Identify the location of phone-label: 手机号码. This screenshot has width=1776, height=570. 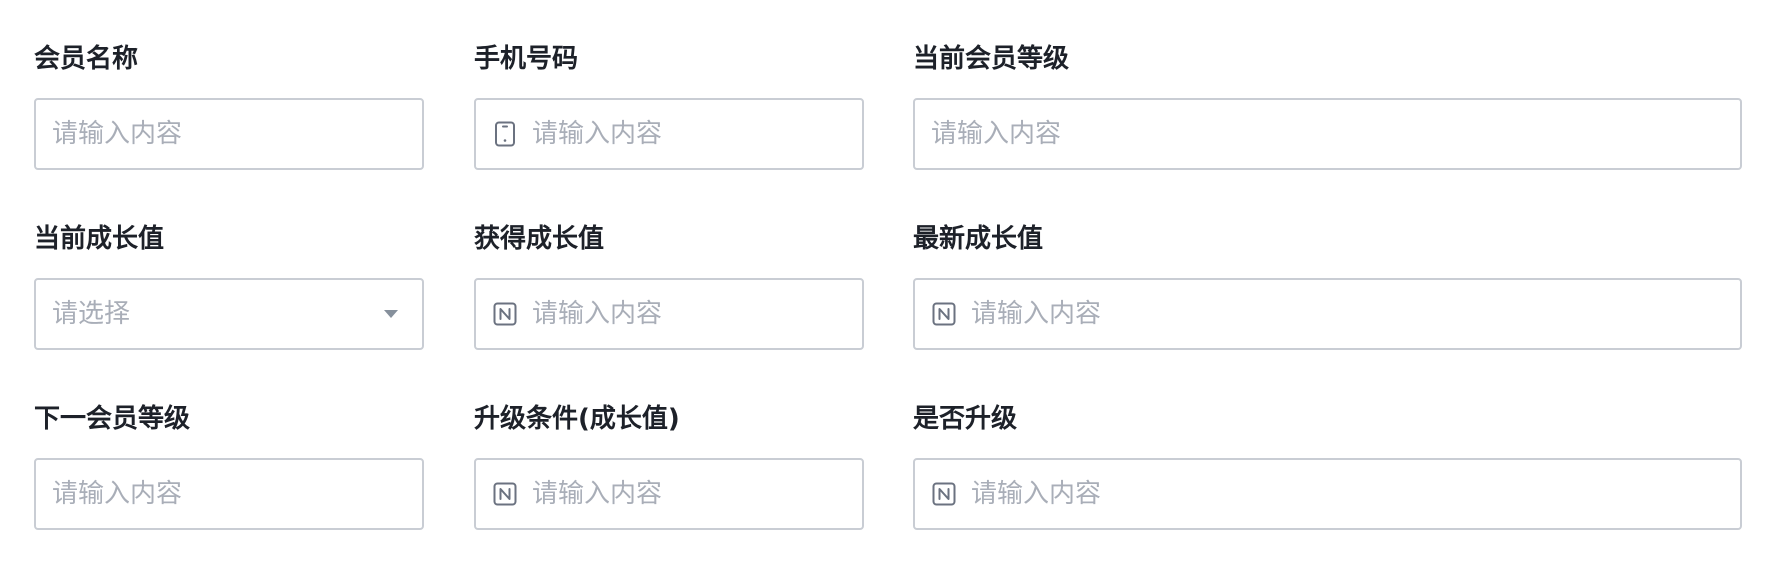
(526, 59).